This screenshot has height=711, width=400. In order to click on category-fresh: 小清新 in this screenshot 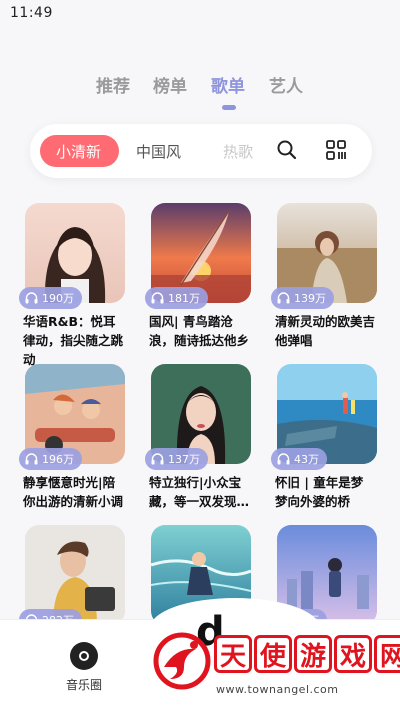, I will do `click(78, 151)`.